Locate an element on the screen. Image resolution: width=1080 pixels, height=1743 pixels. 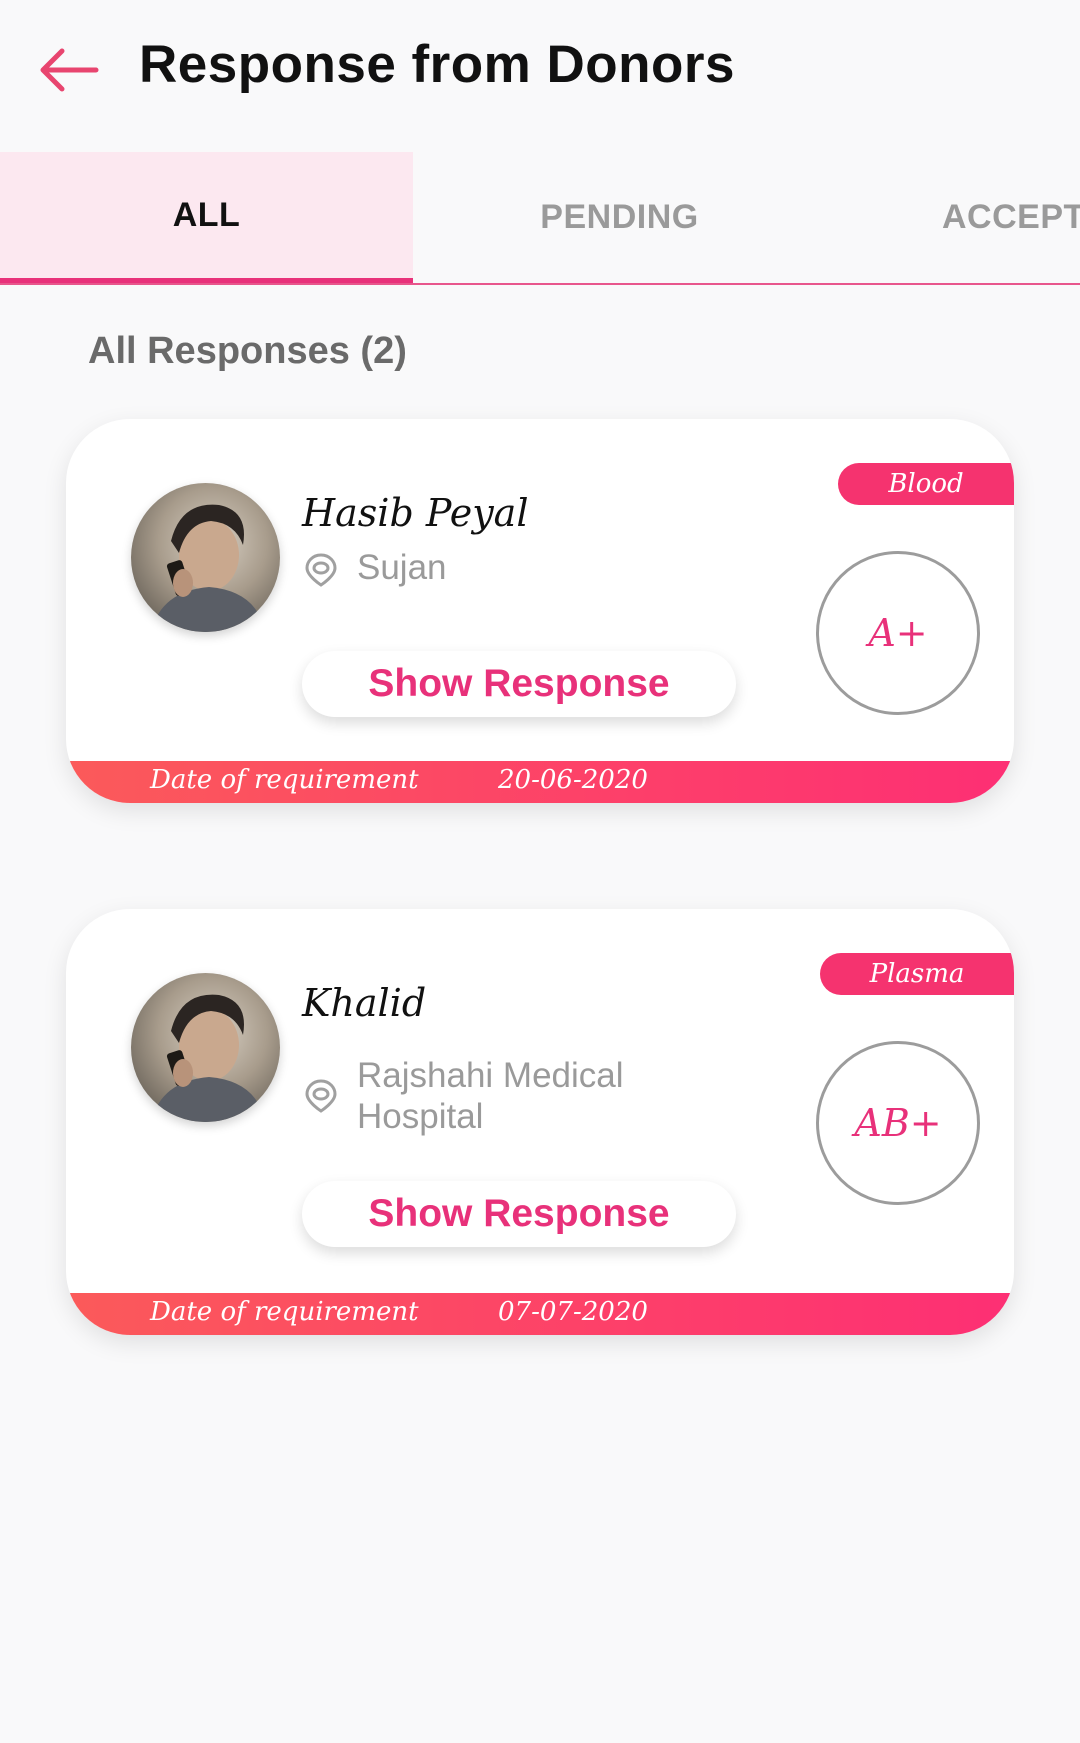
back-button is located at coordinates (69, 70).